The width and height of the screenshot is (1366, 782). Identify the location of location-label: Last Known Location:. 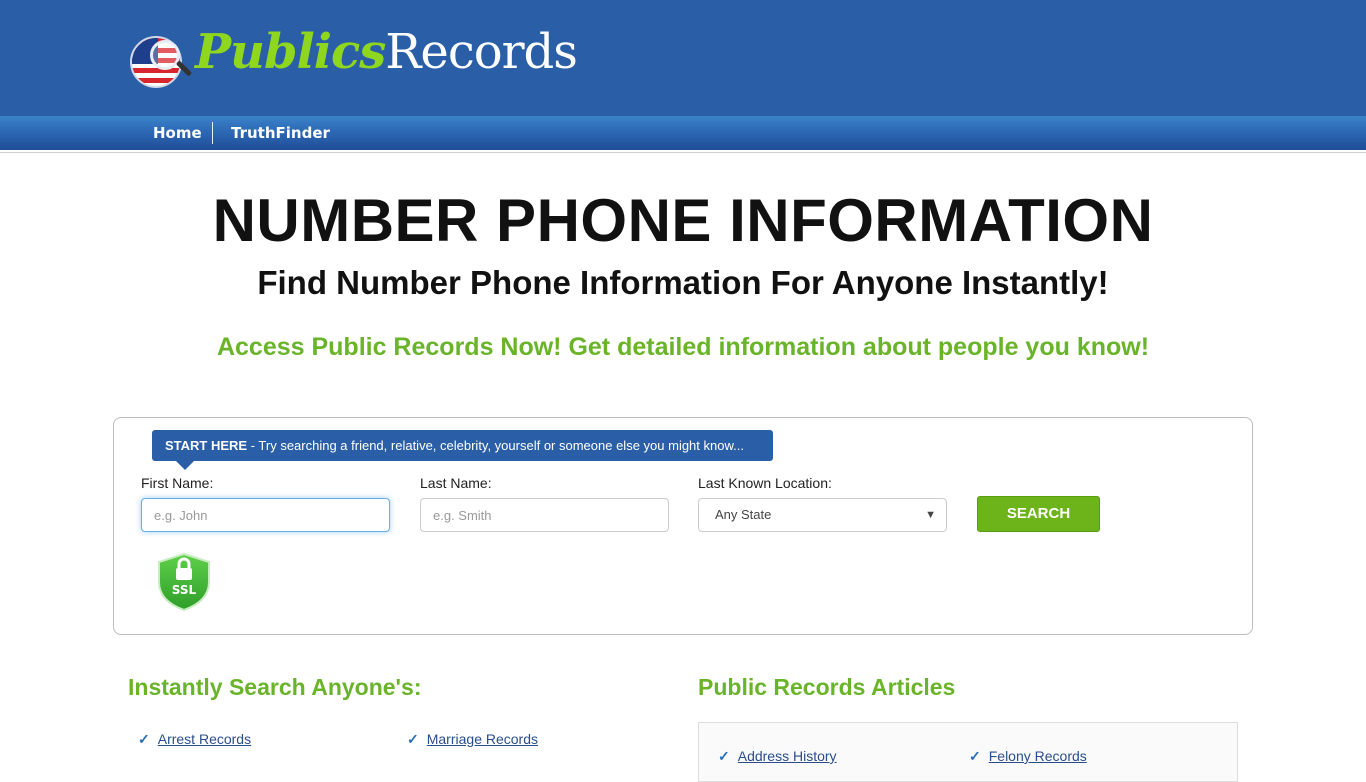
(765, 483).